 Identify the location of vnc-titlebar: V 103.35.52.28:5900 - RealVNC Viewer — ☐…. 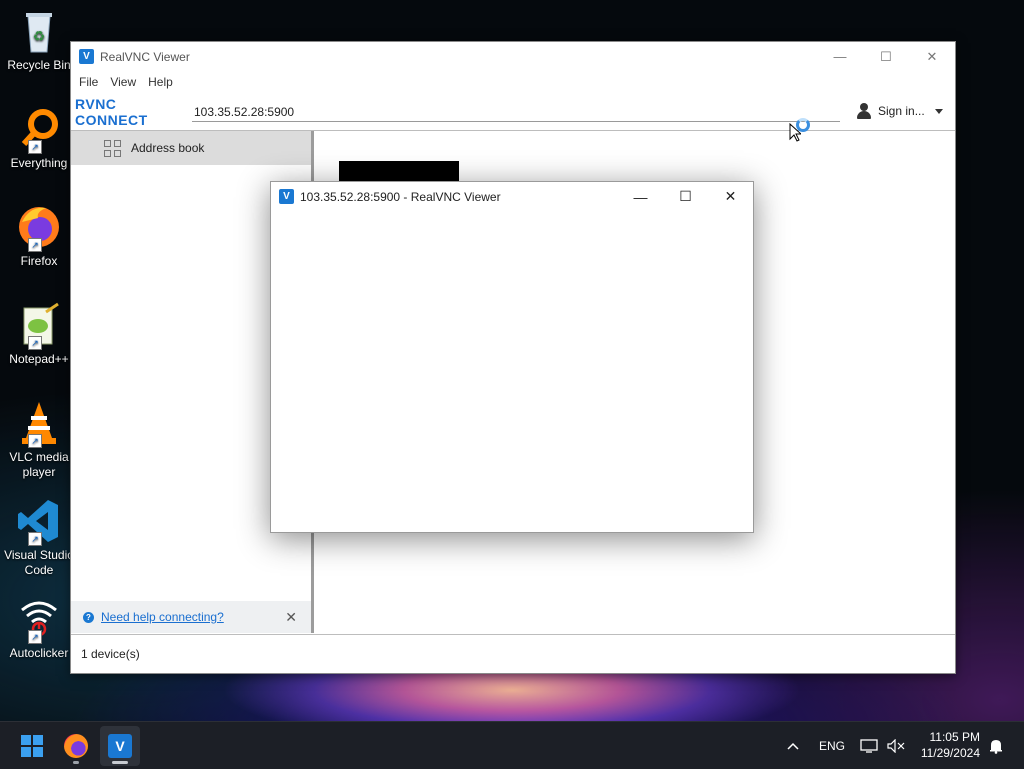
(512, 196).